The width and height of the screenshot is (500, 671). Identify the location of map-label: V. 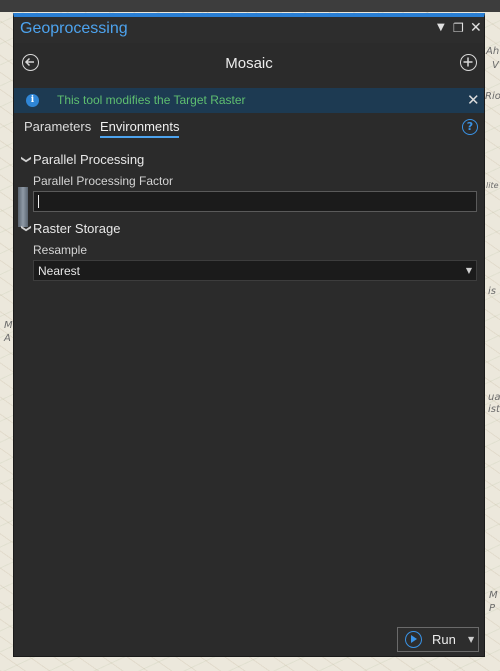
(495, 65).